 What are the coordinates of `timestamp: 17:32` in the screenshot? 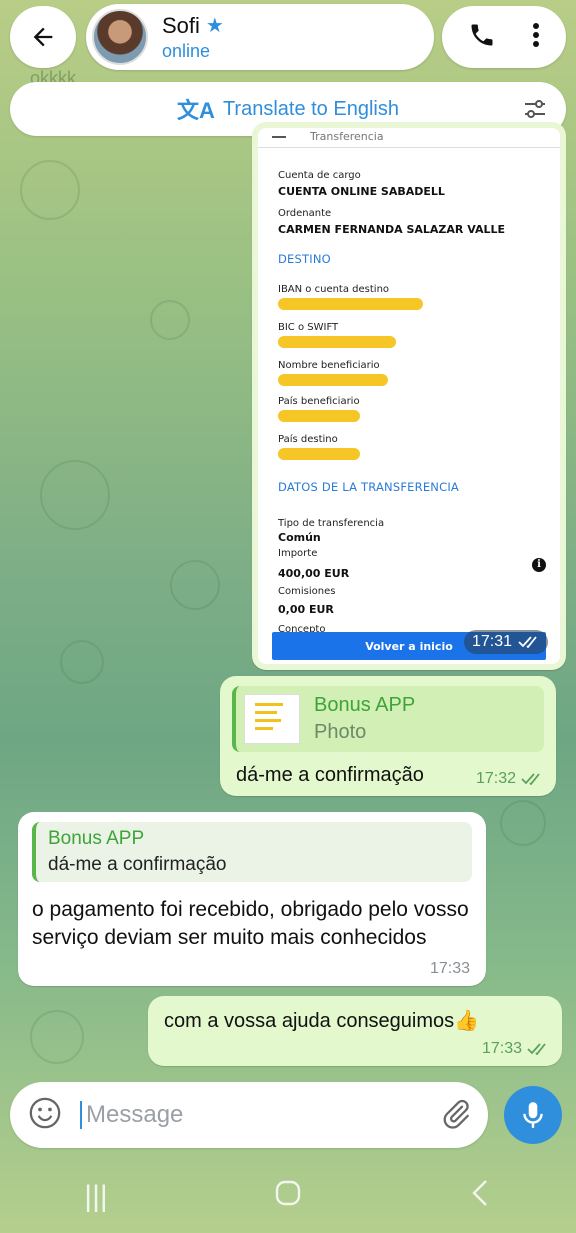 It's located at (495, 778).